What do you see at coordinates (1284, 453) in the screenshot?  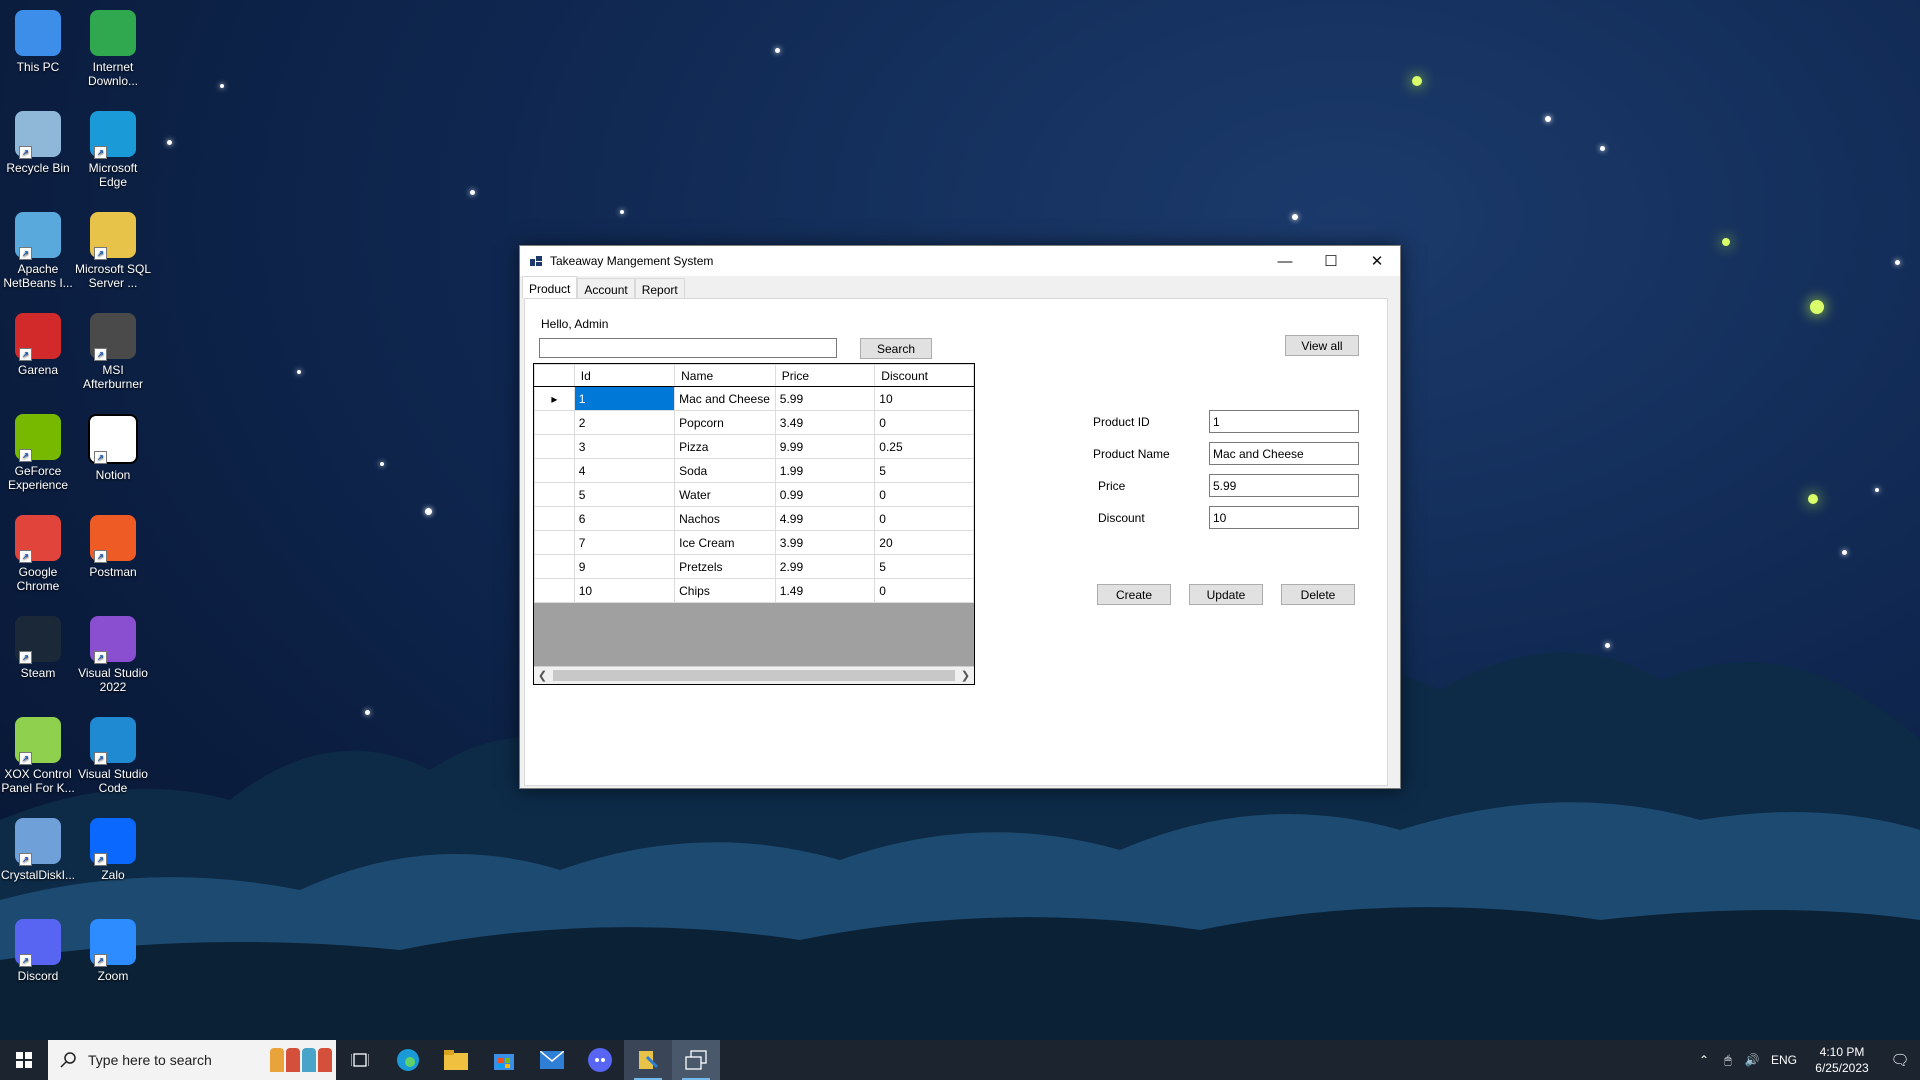 I see `product-name-field` at bounding box center [1284, 453].